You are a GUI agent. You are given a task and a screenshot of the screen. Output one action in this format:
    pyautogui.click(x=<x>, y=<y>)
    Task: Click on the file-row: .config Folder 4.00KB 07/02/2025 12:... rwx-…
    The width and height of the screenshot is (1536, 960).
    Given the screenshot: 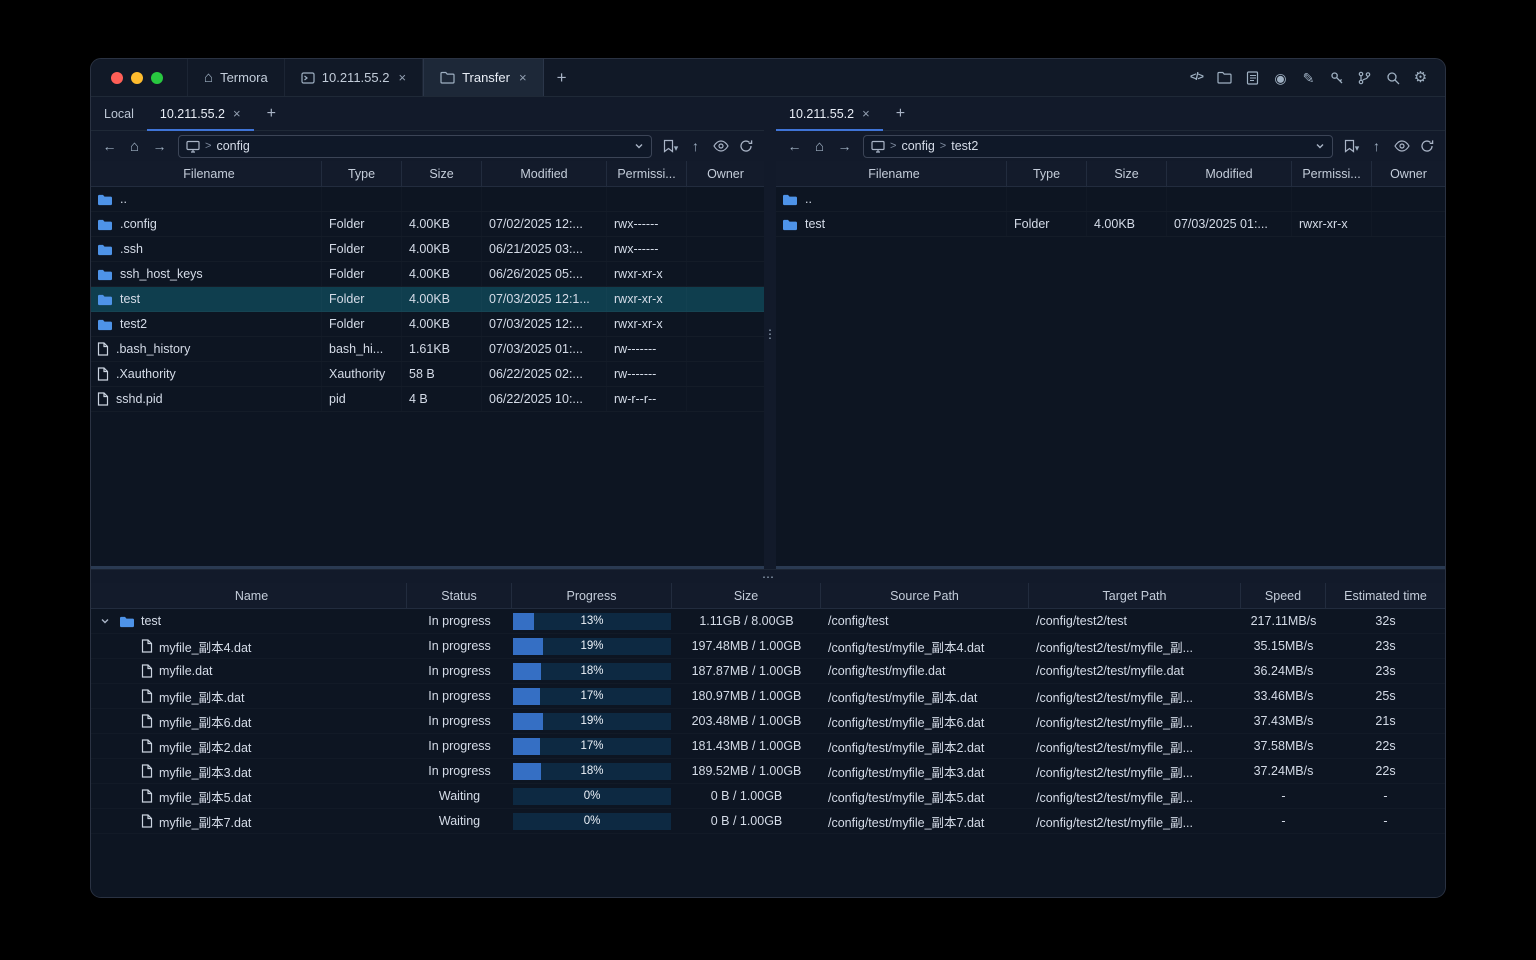 What is the action you would take?
    pyautogui.click(x=427, y=224)
    